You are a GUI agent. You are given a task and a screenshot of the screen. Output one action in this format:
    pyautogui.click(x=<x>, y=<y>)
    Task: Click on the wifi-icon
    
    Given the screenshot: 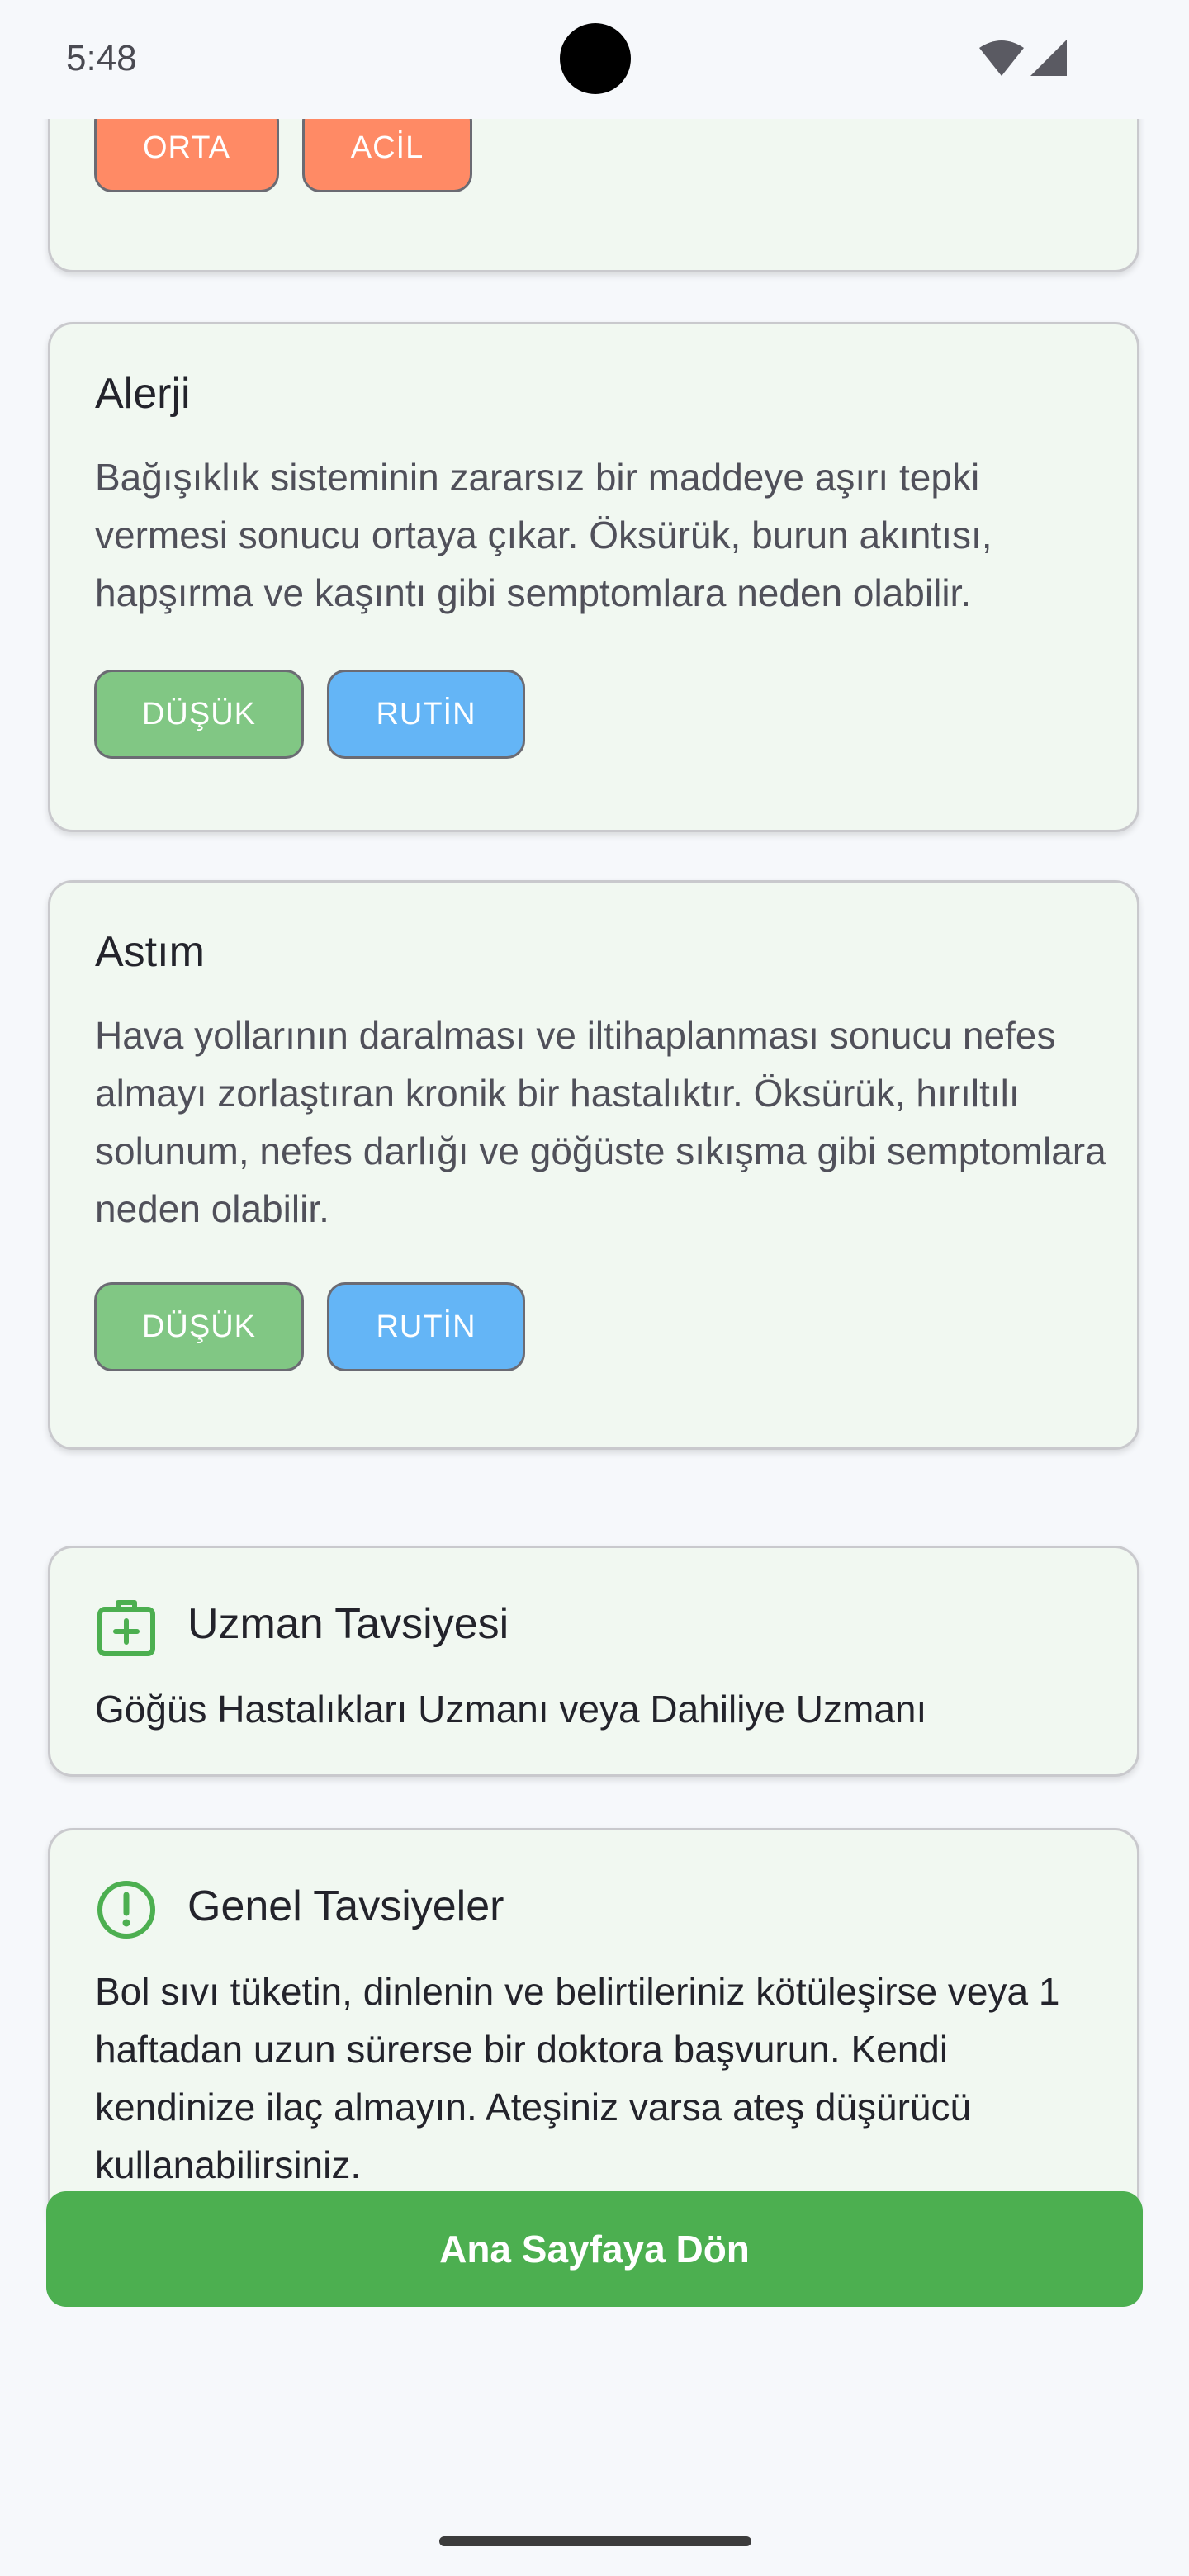 What is the action you would take?
    pyautogui.click(x=1001, y=58)
    